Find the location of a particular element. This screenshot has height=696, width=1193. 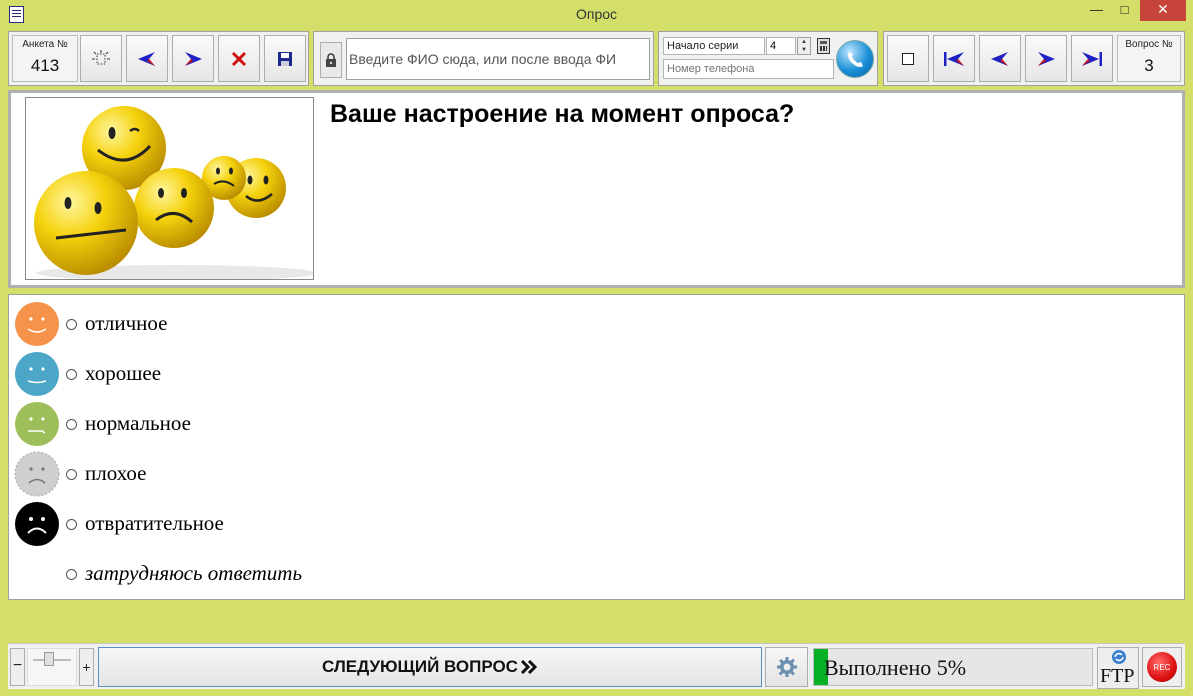

close-window-button: ✕ is located at coordinates (1163, 10).